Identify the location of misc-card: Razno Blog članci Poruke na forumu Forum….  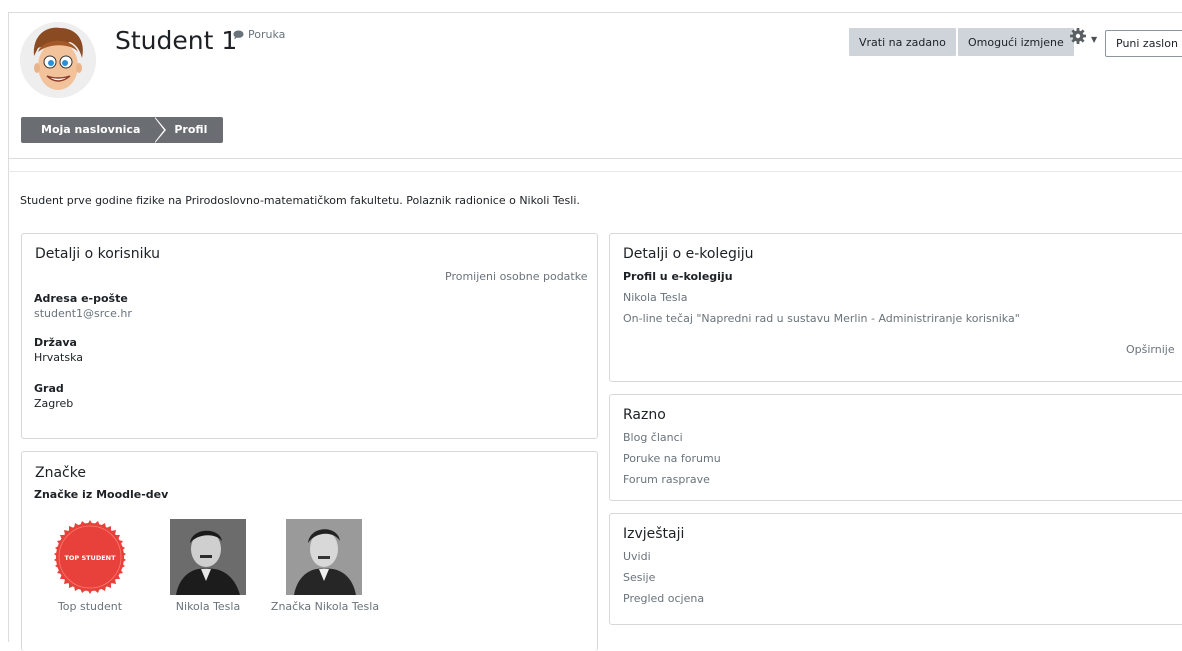
(895, 447).